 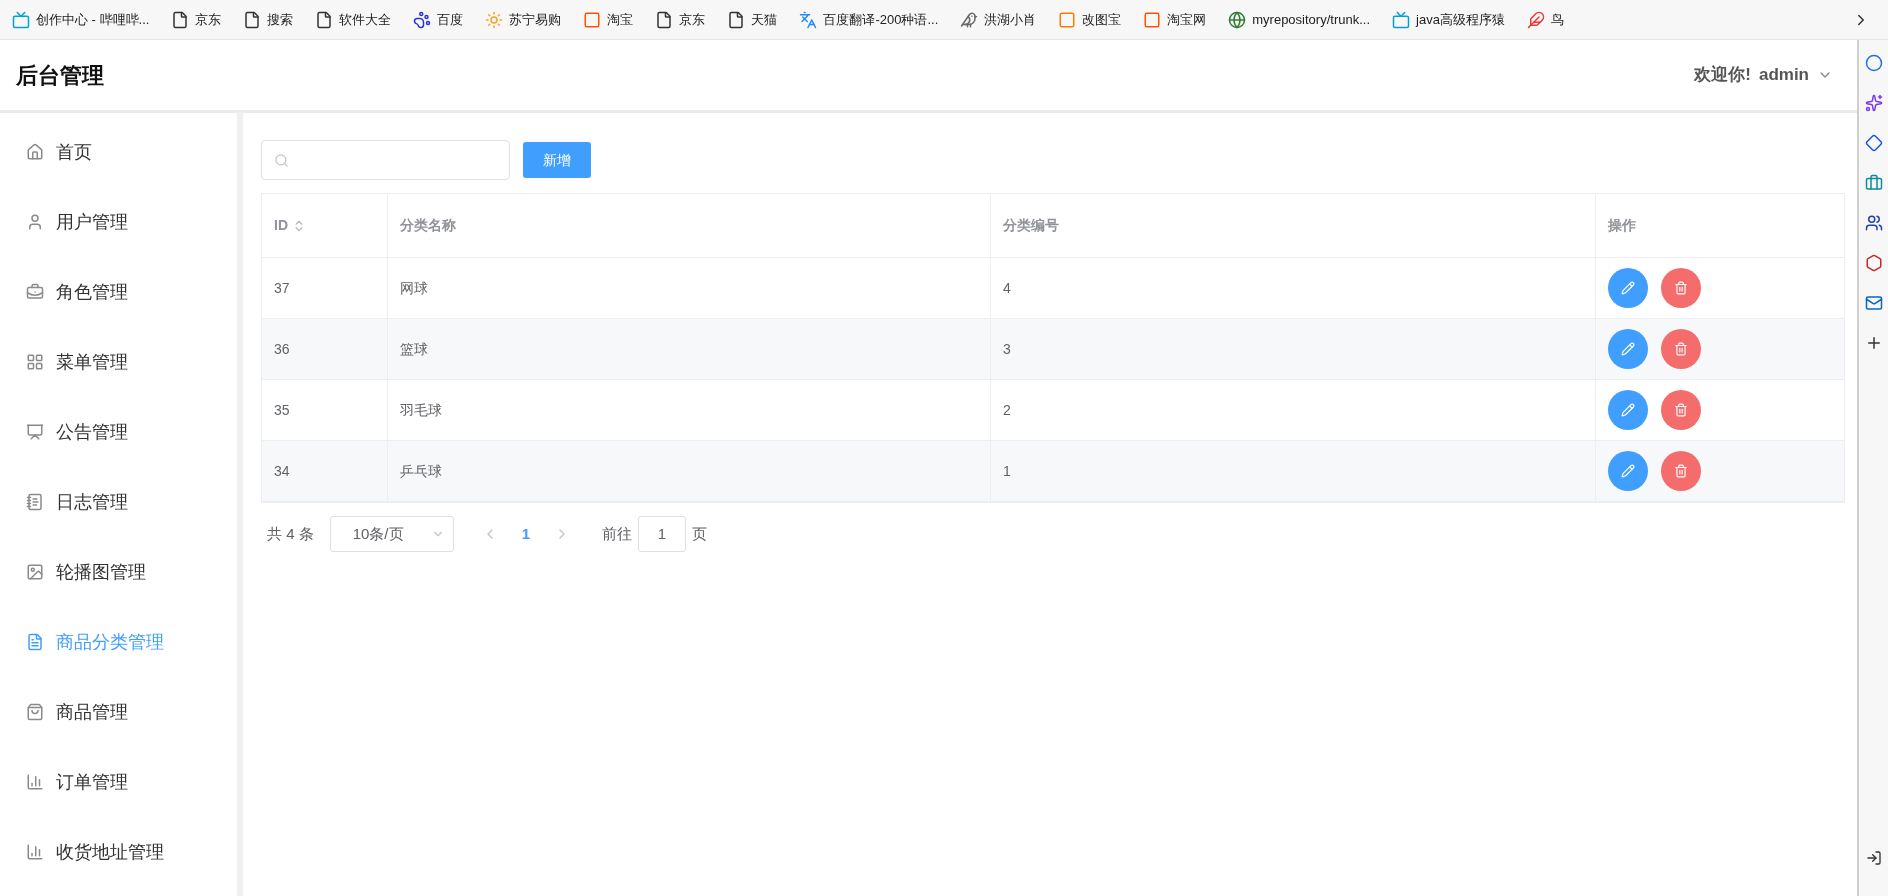 I want to click on column-header: 分类名称, so click(x=428, y=225).